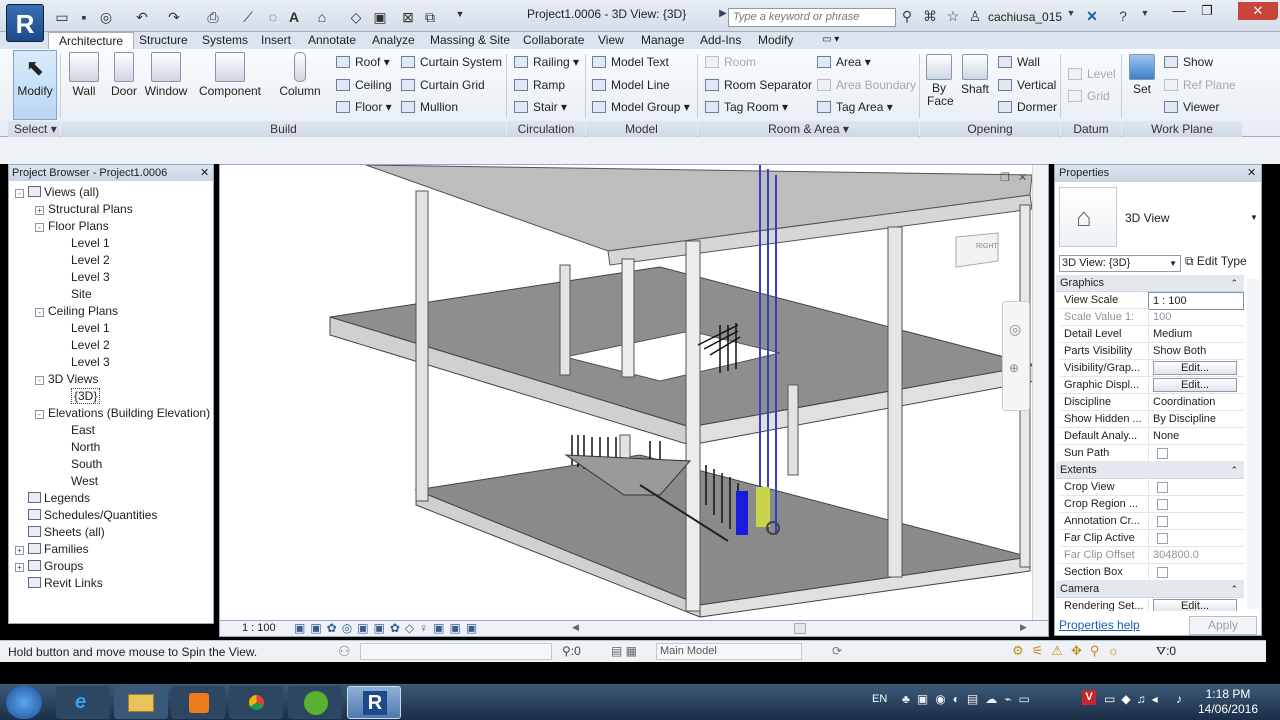 The image size is (1280, 720). I want to click on railing-button: Railing ▾, so click(546, 62).